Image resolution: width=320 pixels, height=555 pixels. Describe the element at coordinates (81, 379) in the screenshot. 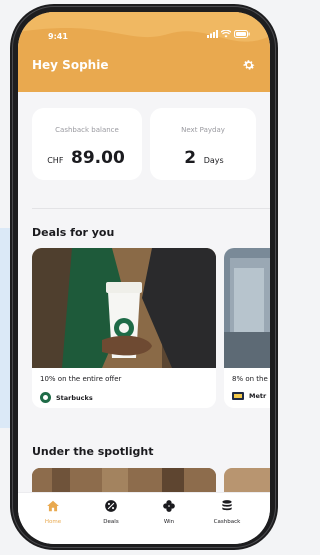

I see `deal-title: 10% on the entire offer` at that location.